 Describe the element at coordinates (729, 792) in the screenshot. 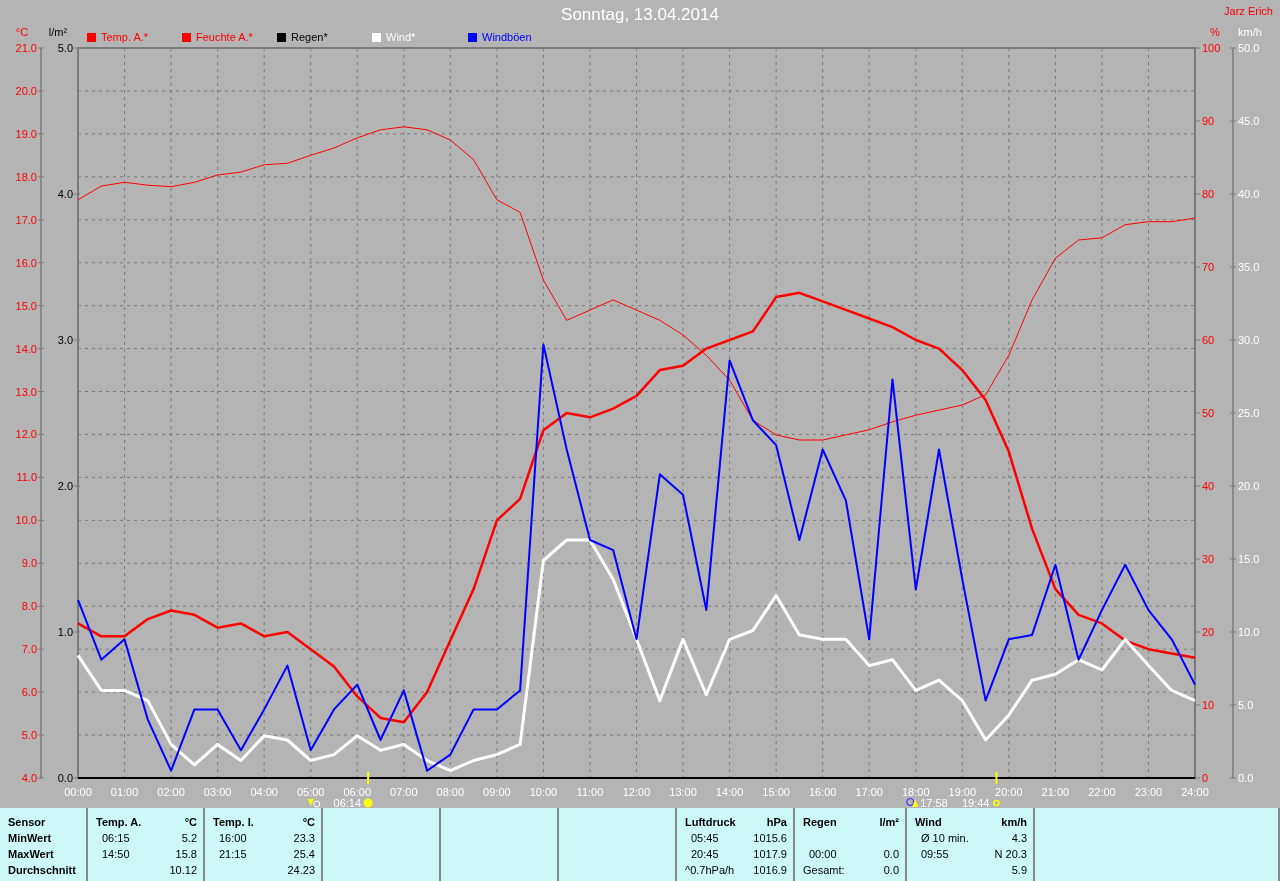

I see `axis-tick-label: 14:00` at that location.